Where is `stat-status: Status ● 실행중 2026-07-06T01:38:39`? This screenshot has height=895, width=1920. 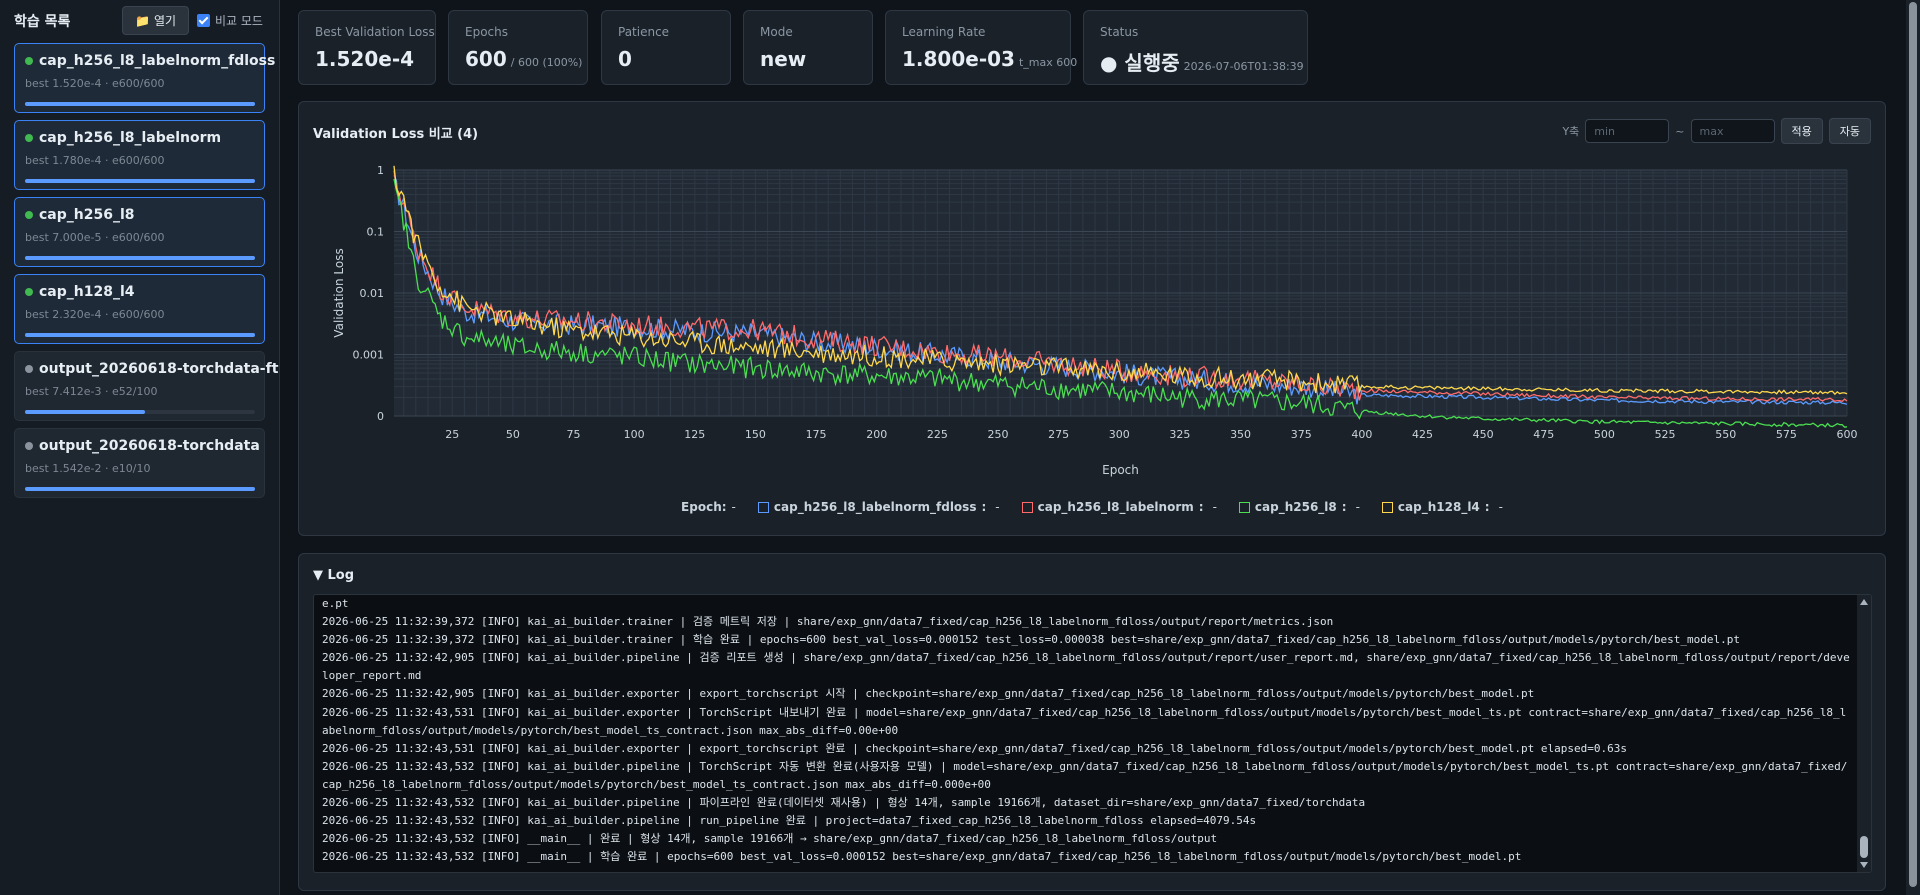 stat-status: Status ● 실행중 2026-07-06T01:38:39 is located at coordinates (1195, 47).